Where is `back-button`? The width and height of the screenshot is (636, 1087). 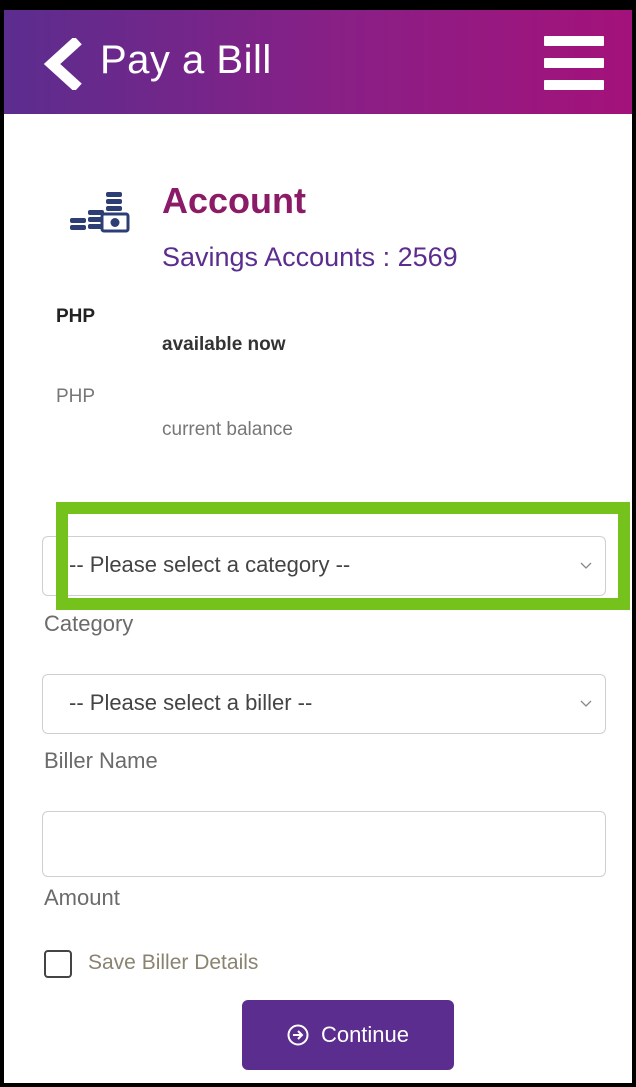 back-button is located at coordinates (64, 64).